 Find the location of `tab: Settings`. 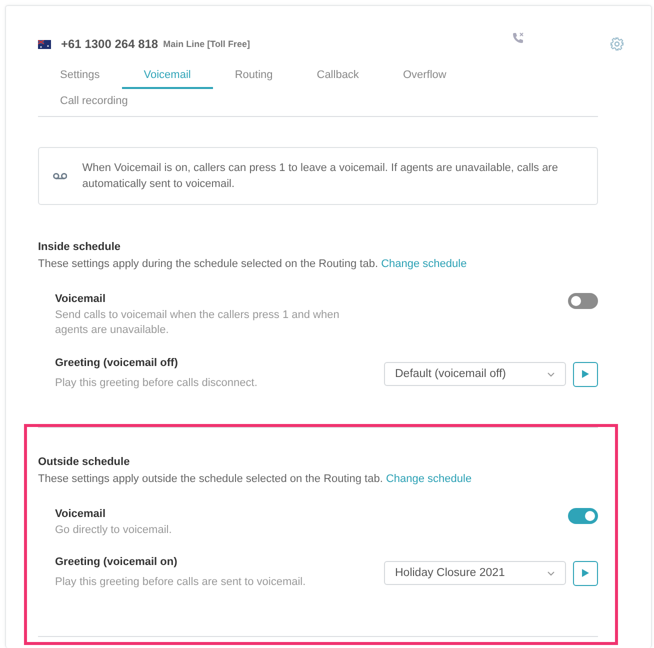

tab: Settings is located at coordinates (80, 76).